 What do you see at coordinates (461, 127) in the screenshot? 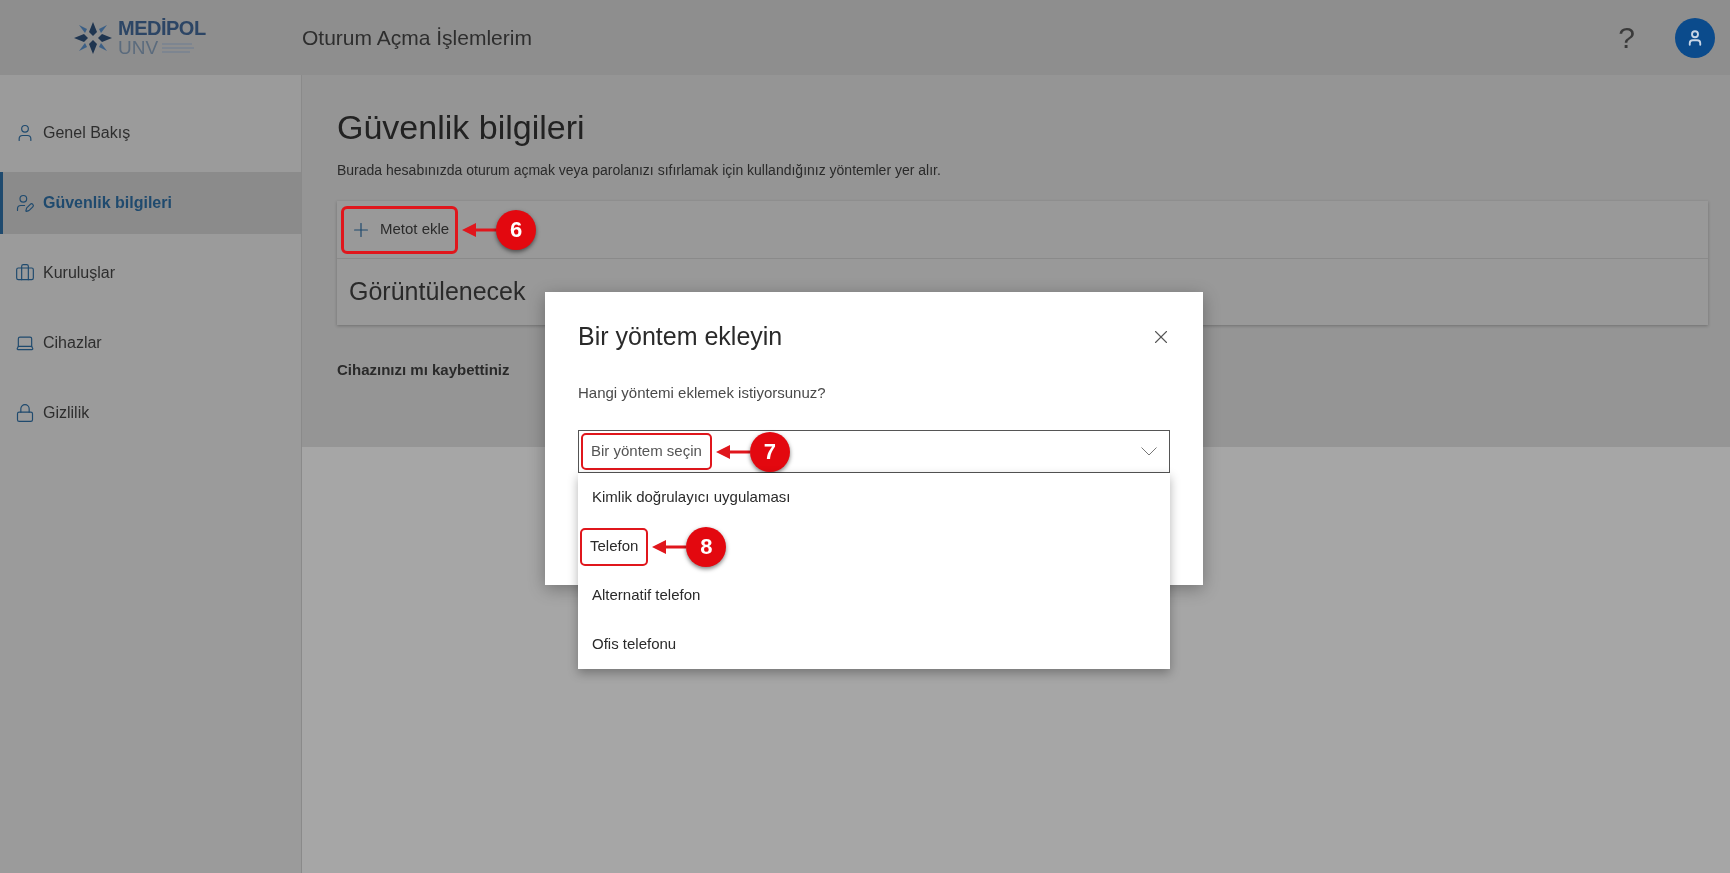
I see `page-title: Güvenlik bilgileri` at bounding box center [461, 127].